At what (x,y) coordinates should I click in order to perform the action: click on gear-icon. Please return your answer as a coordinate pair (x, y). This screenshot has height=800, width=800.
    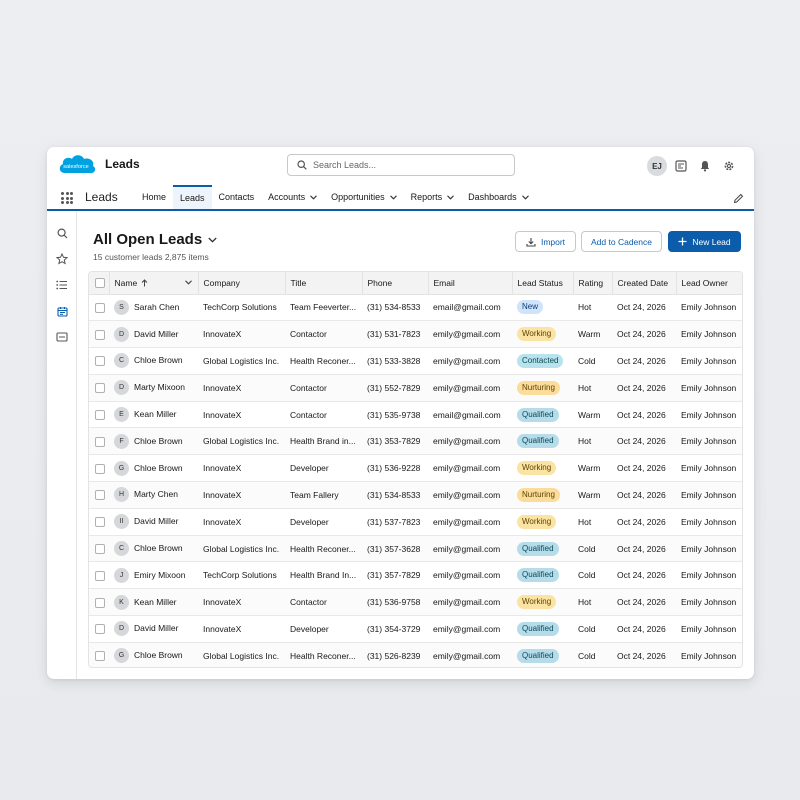
    Looking at the image, I should click on (729, 166).